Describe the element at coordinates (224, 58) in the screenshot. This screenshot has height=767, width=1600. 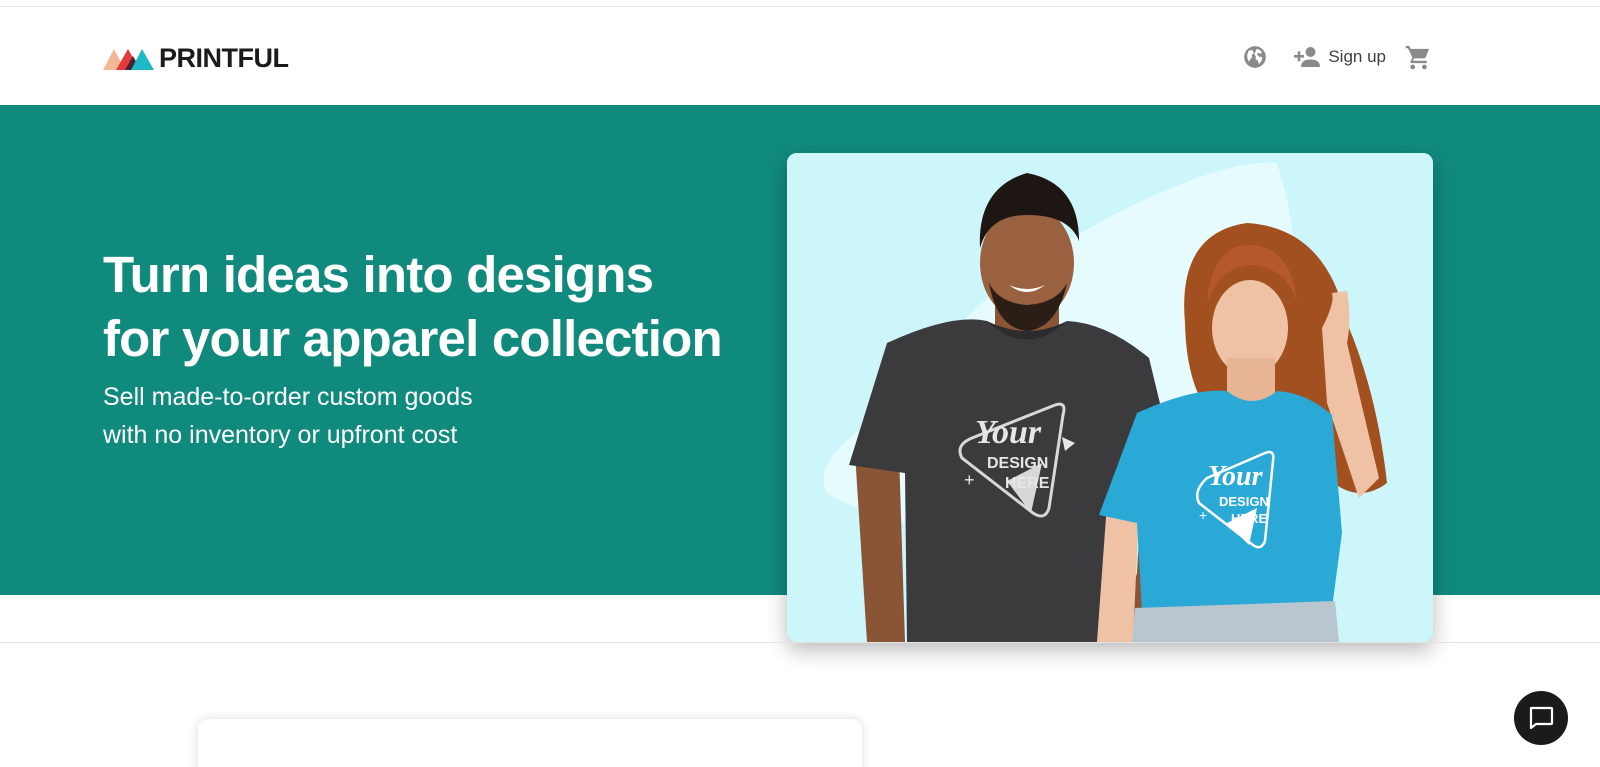
I see `brand-name: PRINTFUL` at that location.